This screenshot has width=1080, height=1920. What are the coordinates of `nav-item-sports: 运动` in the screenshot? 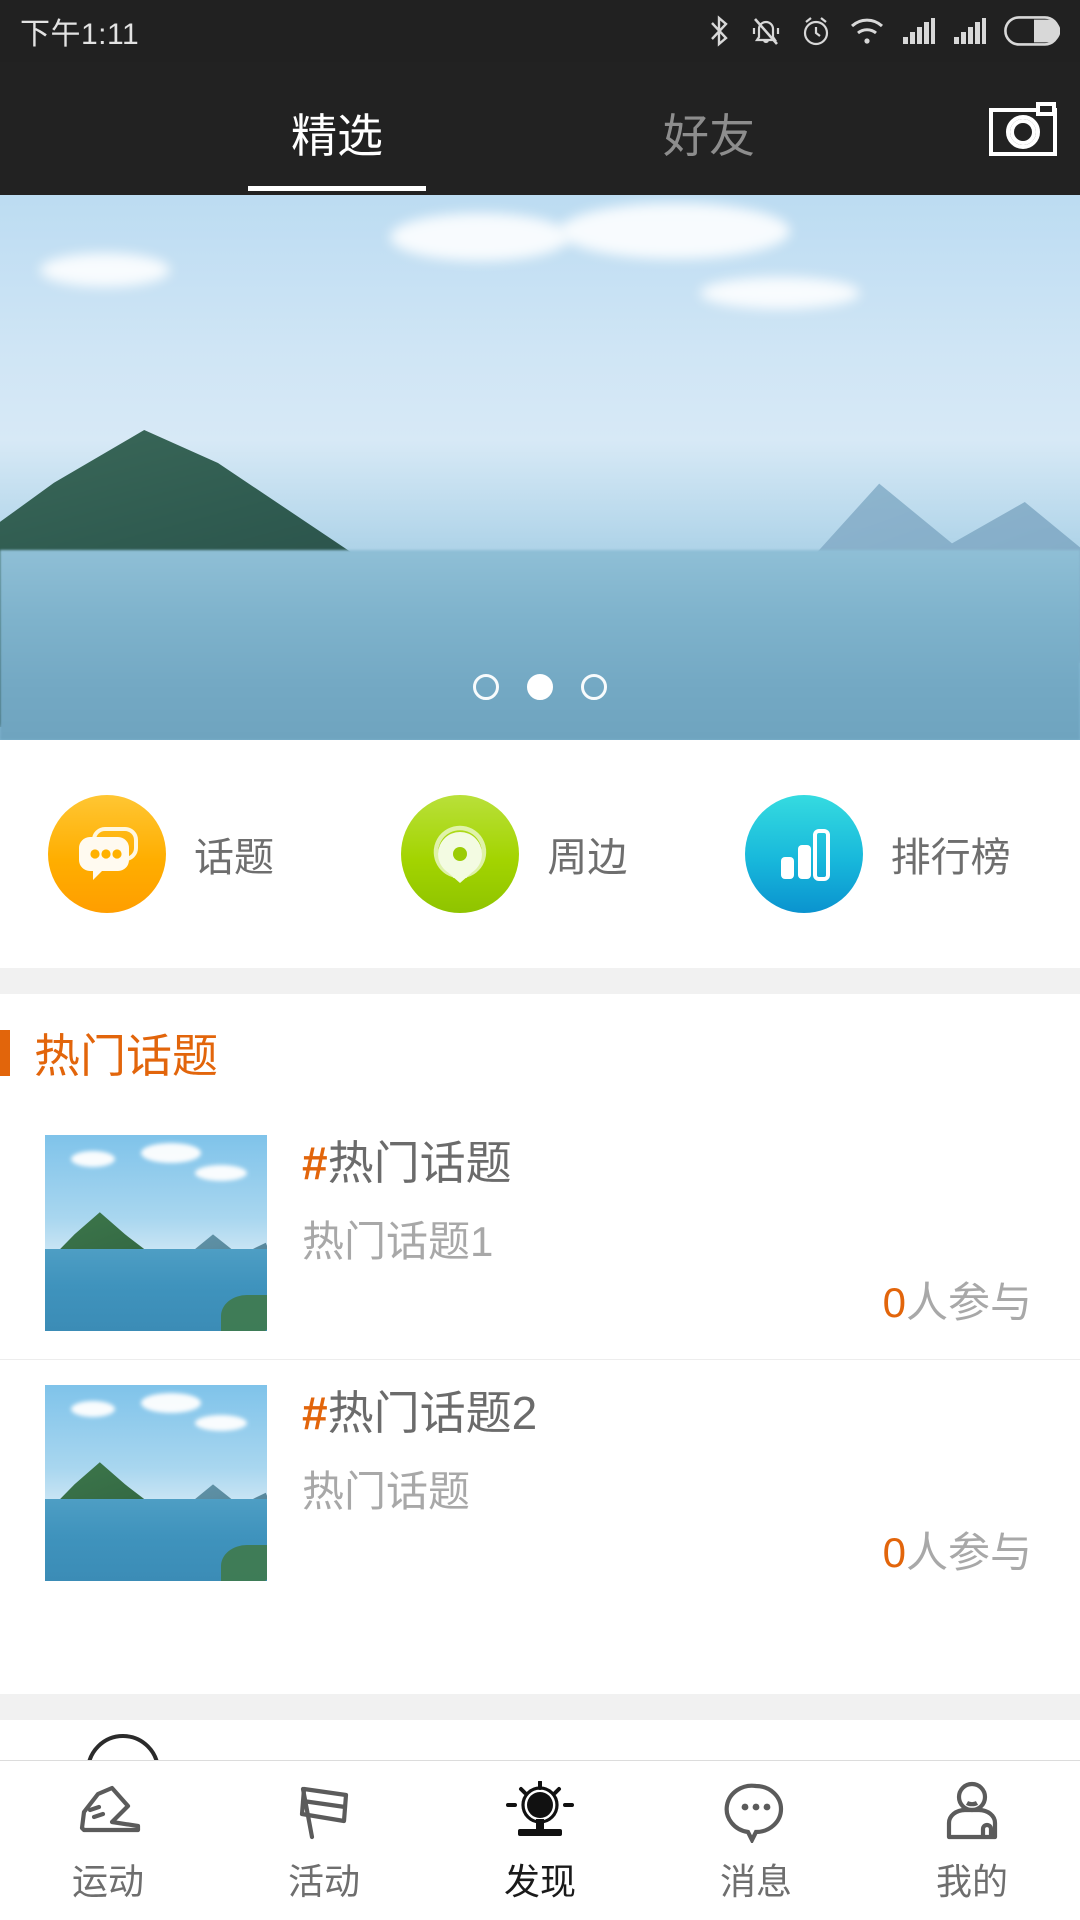 It's located at (108, 1841).